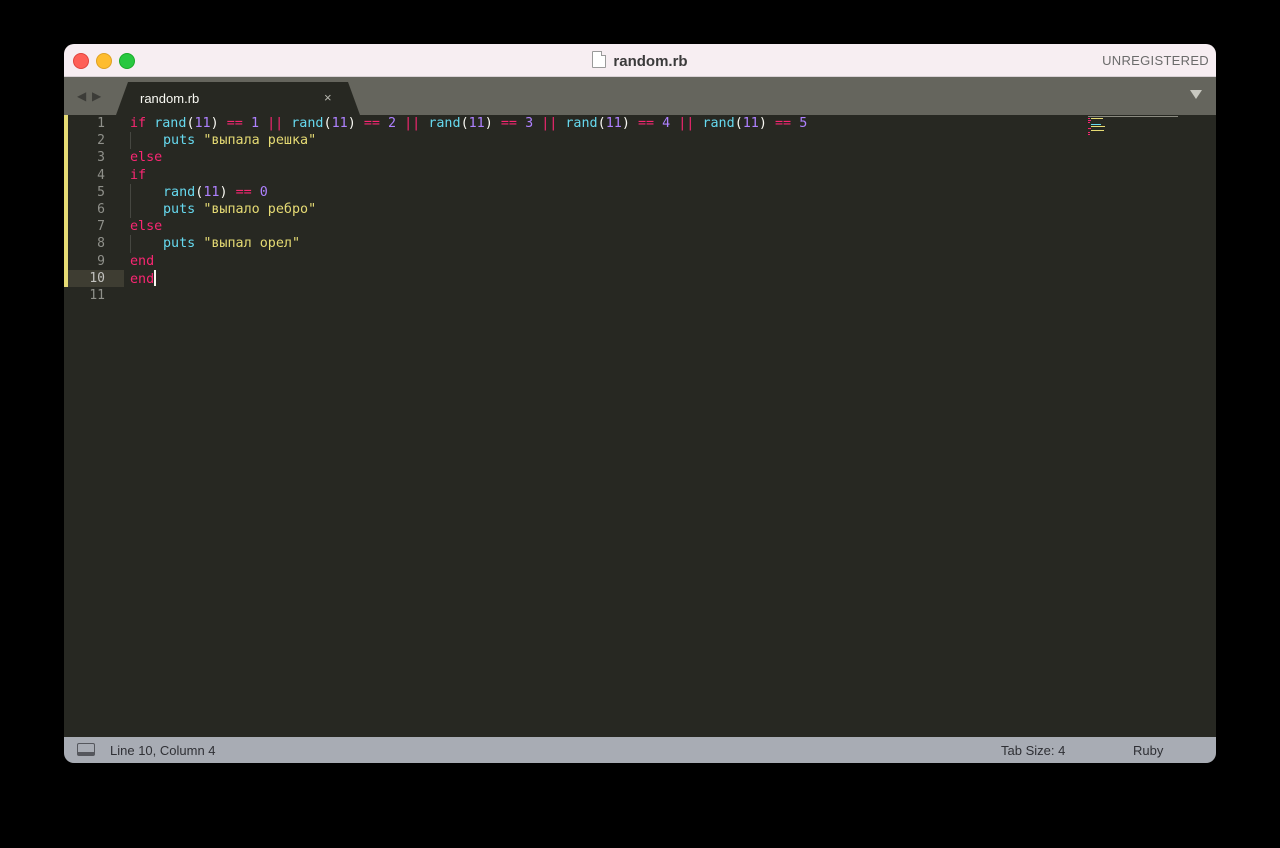 This screenshot has width=1280, height=848. What do you see at coordinates (260, 141) in the screenshot?
I see `token-string: "выпала решка"` at bounding box center [260, 141].